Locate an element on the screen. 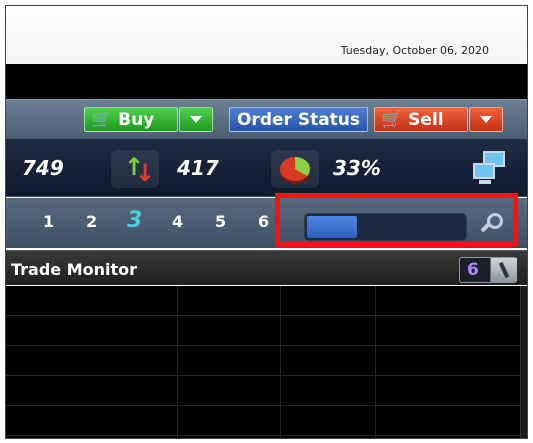  sell-button: 🛒 Sell is located at coordinates (421, 119).